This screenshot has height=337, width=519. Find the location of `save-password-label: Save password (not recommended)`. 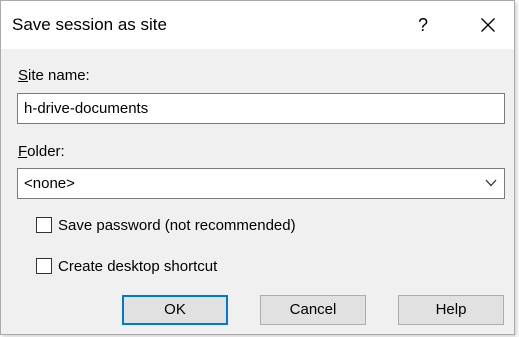

save-password-label: Save password (not recommended) is located at coordinates (177, 225).